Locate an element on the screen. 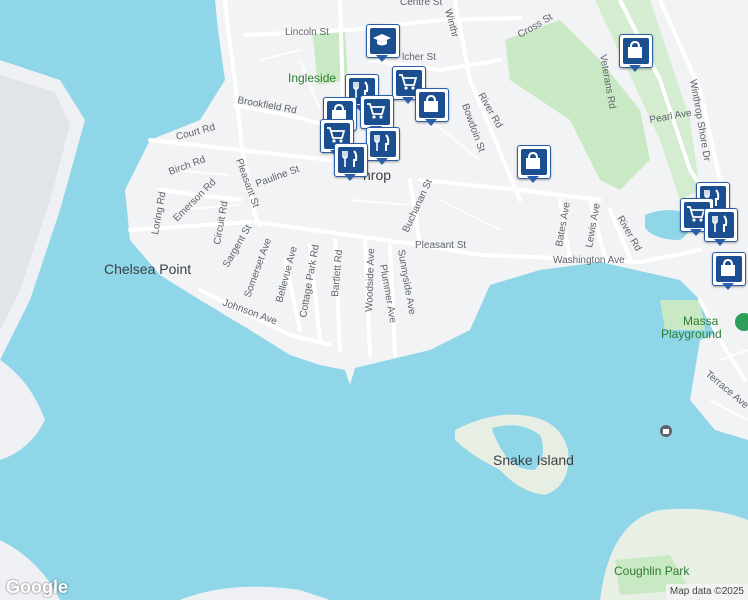 Image resolution: width=748 pixels, height=600 pixels. label-coughlin-park: Coughlin Park is located at coordinates (652, 571).